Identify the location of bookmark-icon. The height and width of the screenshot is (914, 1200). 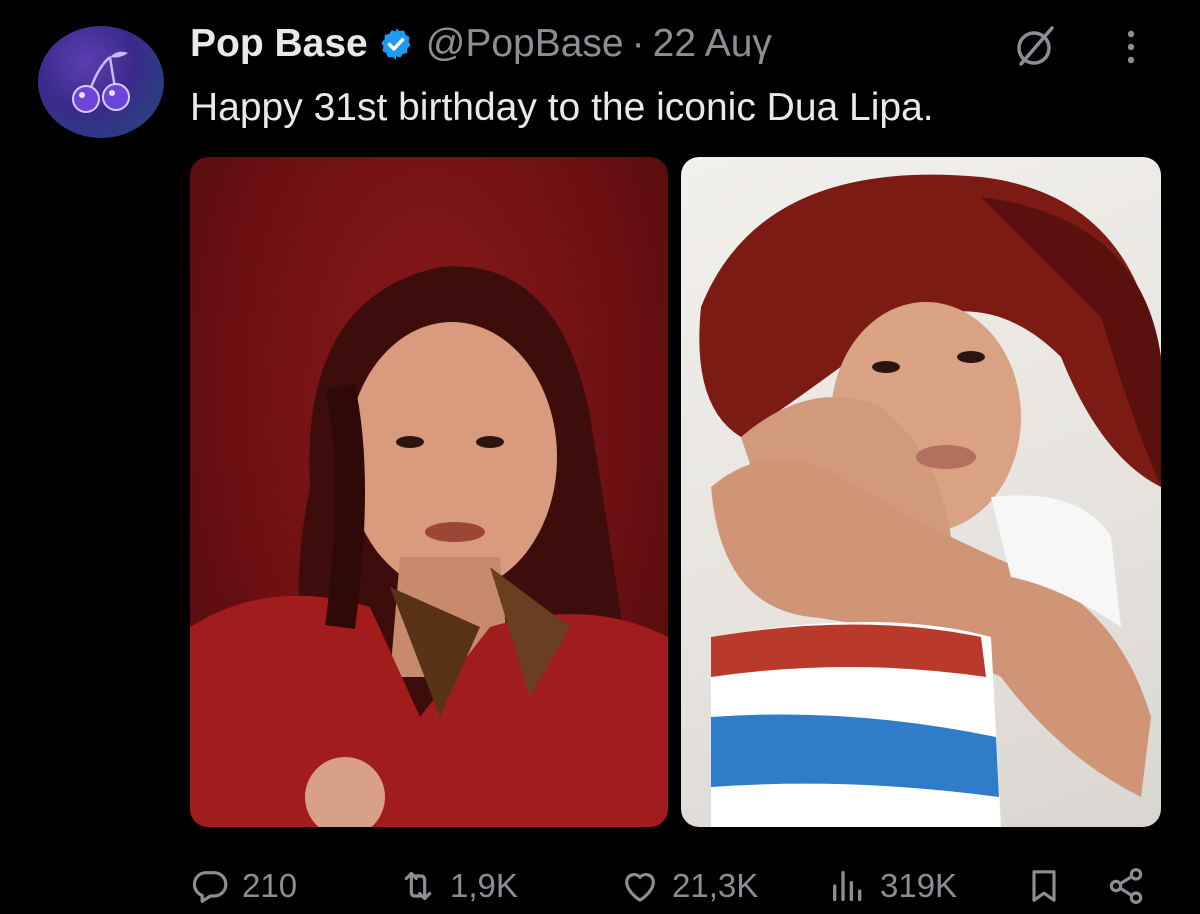
(1044, 886).